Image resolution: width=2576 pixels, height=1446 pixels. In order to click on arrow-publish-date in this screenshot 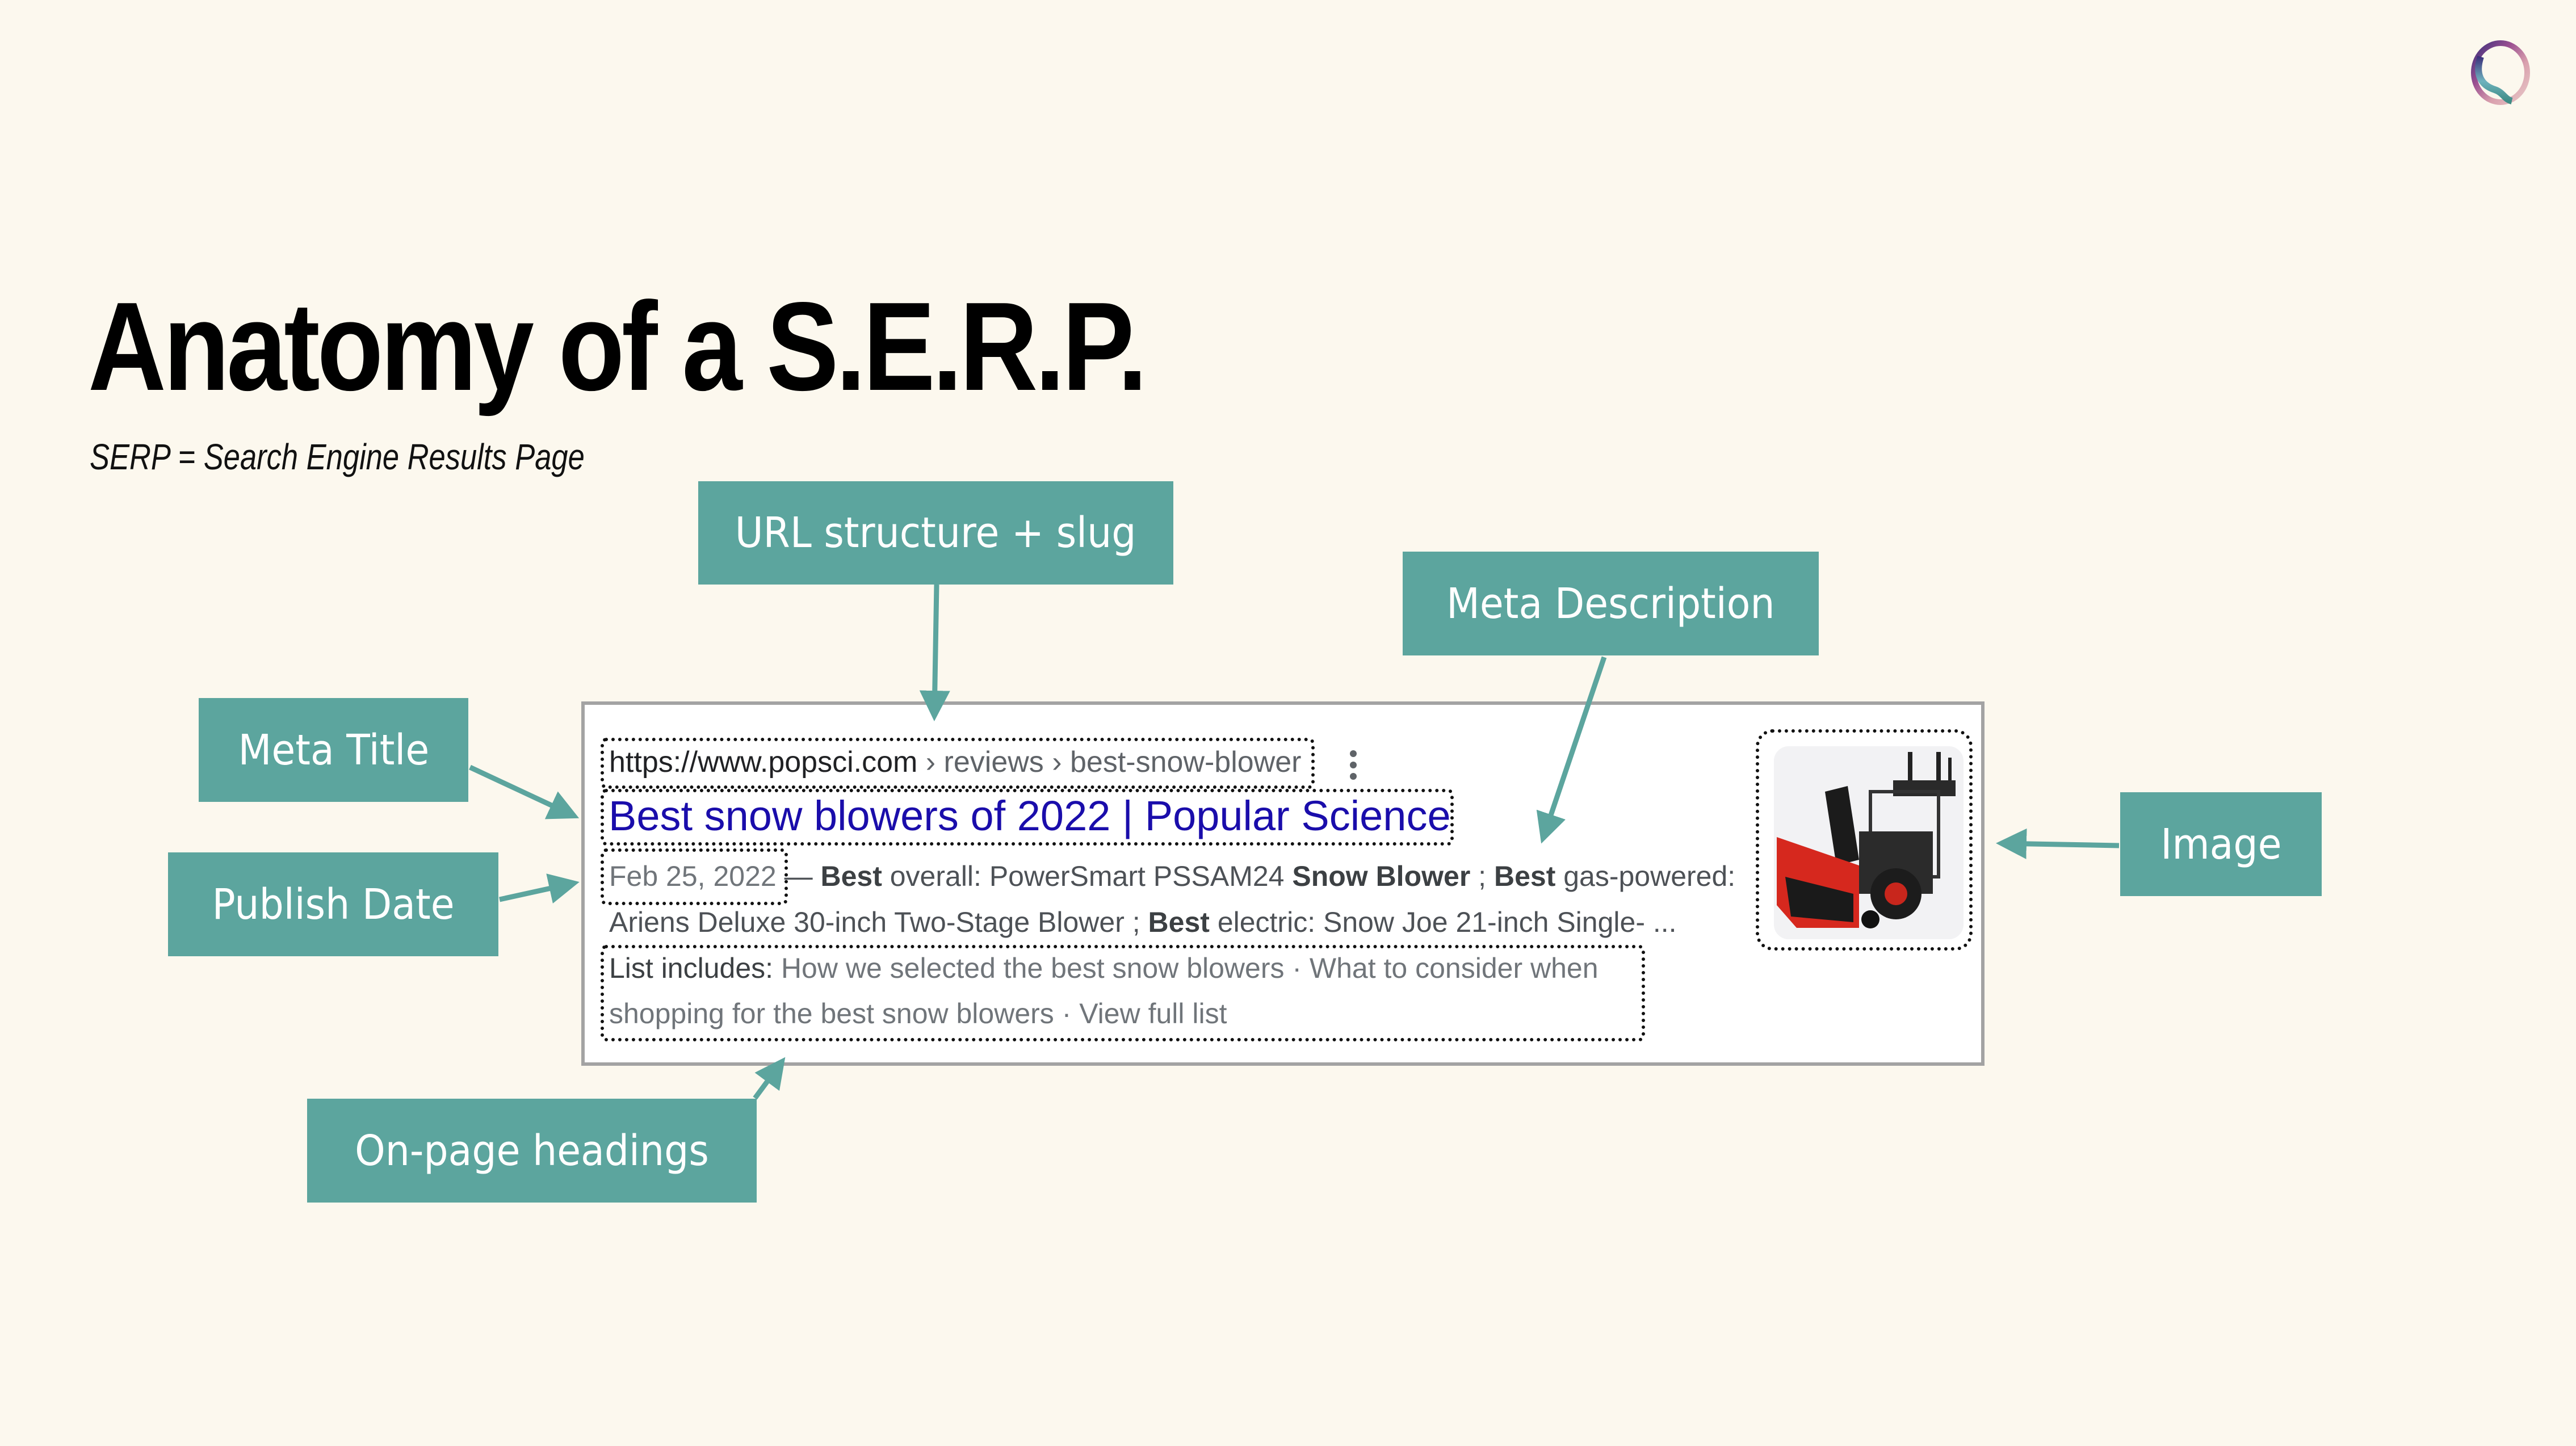, I will do `click(540, 888)`.